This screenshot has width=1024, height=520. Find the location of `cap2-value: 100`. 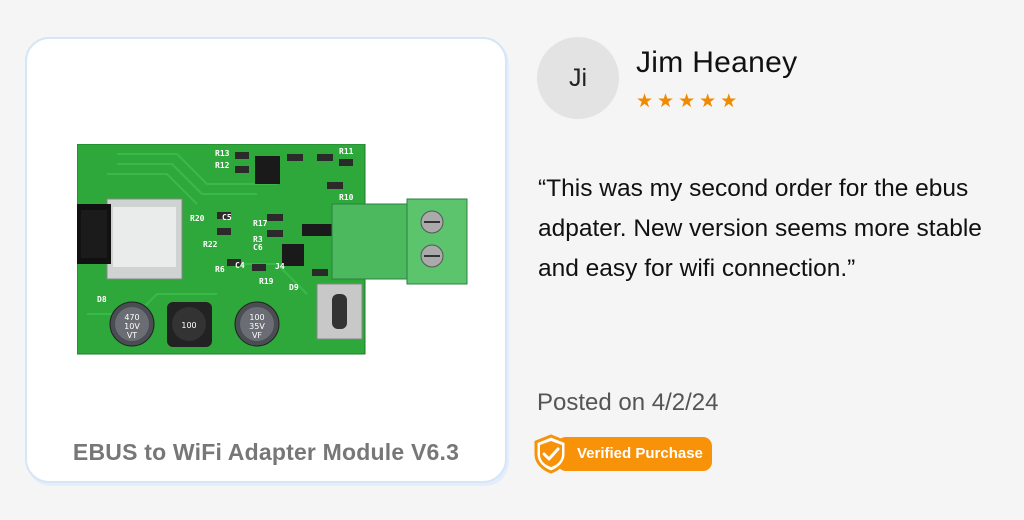

cap2-value: 100 is located at coordinates (256, 317).